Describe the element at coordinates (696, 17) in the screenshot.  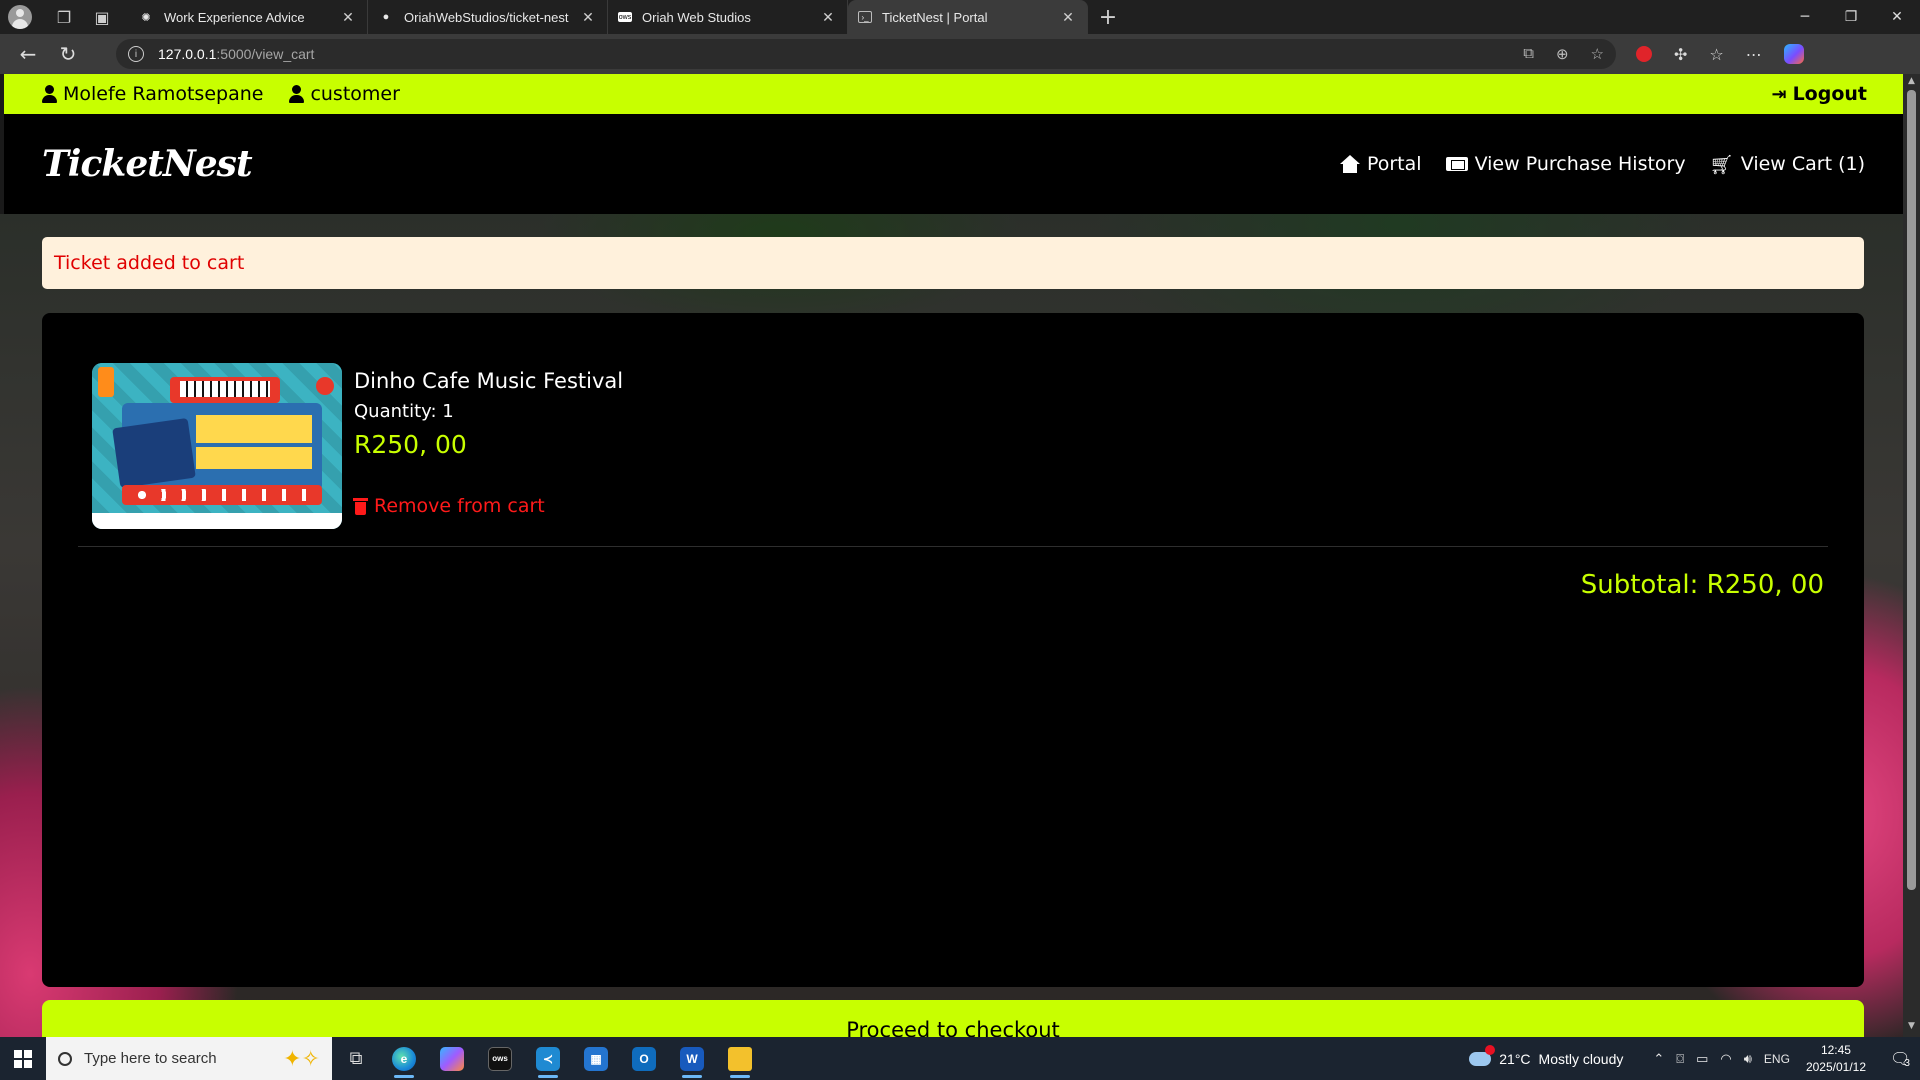
I see `tab-title: Oriah Web Studios` at that location.